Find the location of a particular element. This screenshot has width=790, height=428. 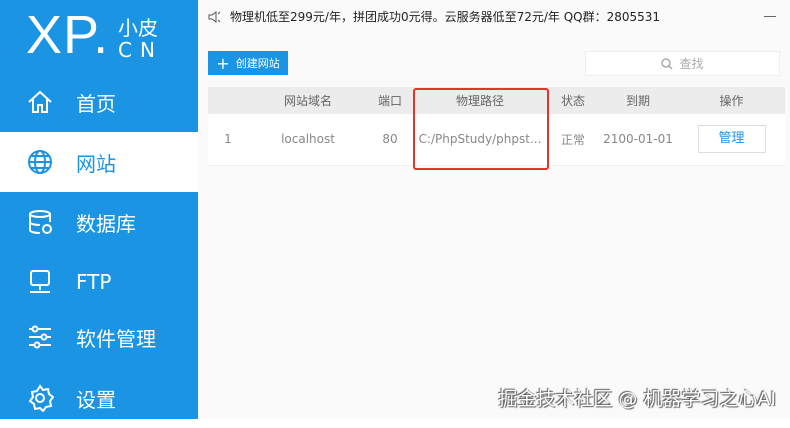

search-input: 查找 is located at coordinates (682, 63).